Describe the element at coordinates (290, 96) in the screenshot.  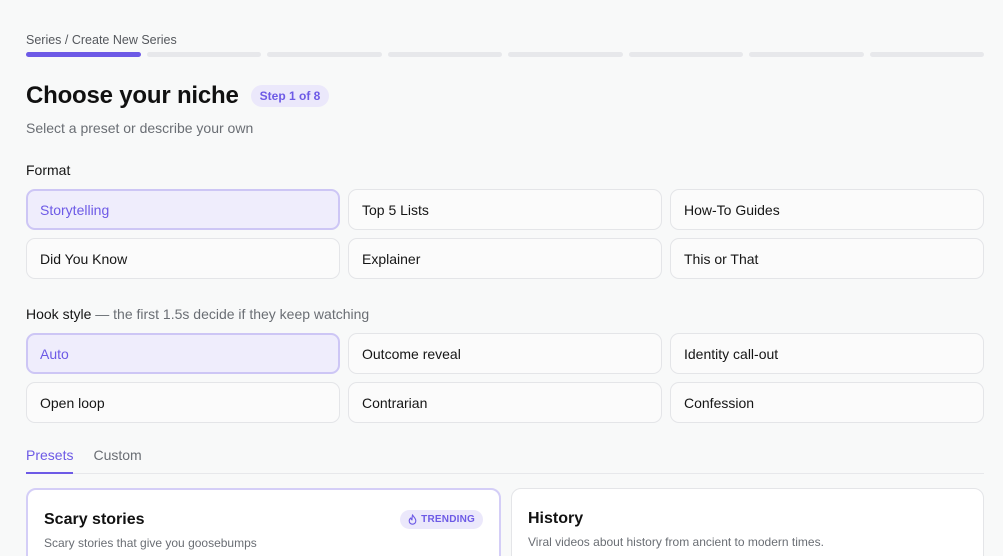
I see `step-badge: Step 1 of 8` at that location.